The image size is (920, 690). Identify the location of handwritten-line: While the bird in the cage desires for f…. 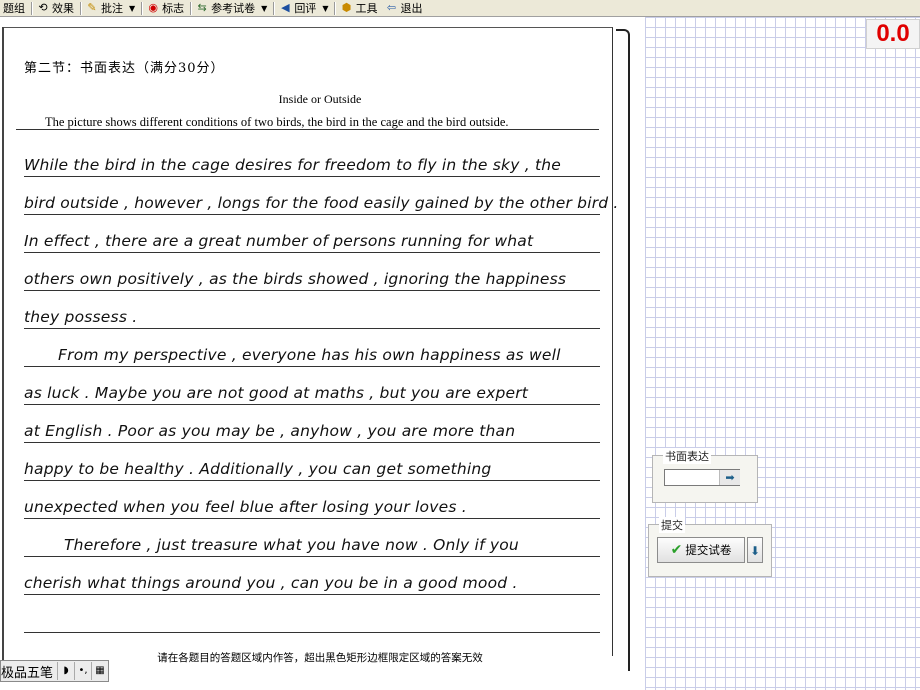
(312, 158).